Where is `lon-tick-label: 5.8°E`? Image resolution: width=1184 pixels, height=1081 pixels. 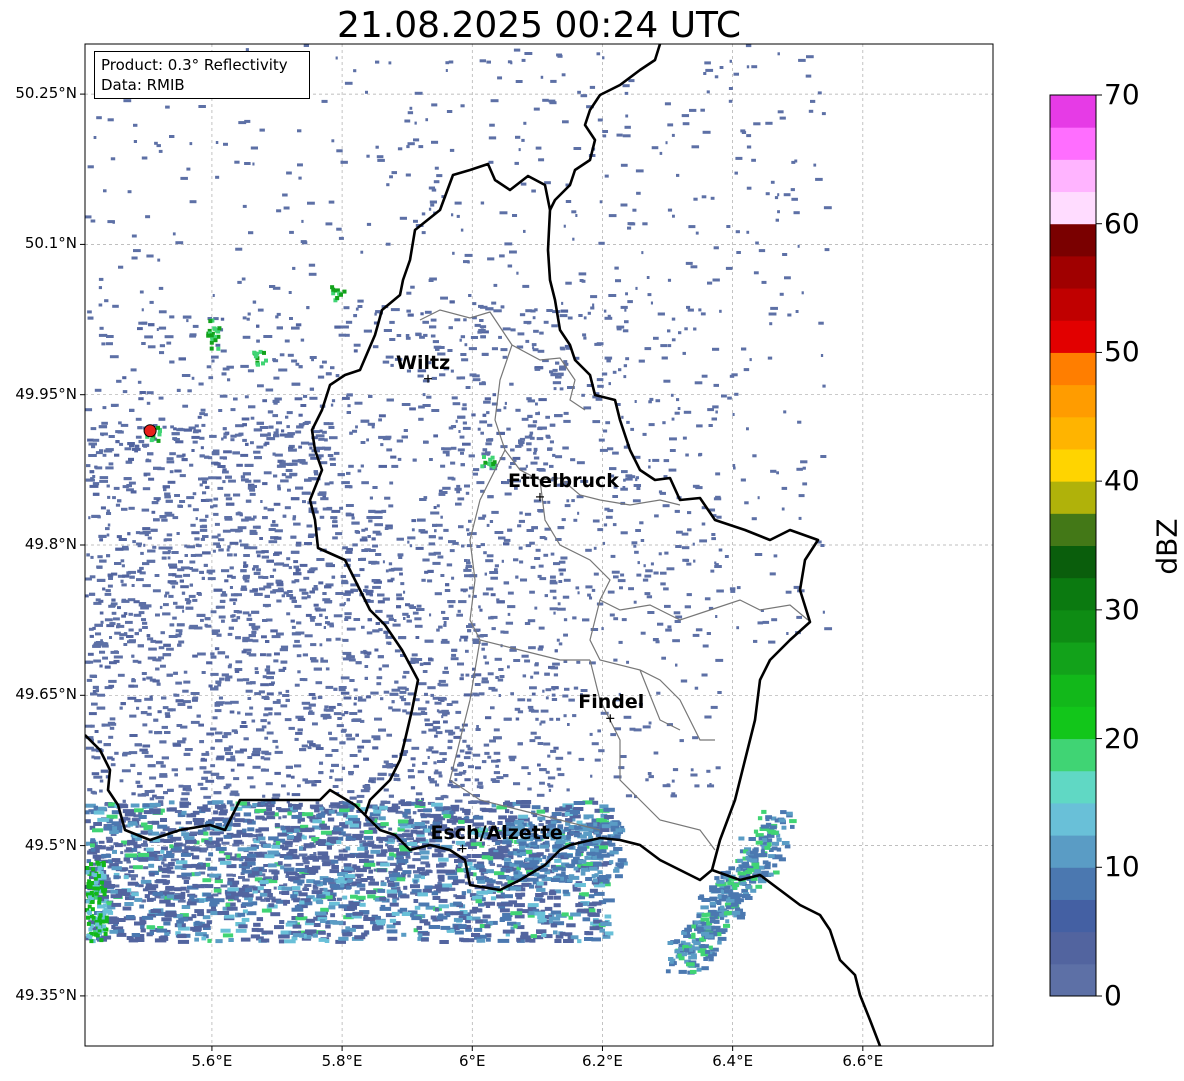
lon-tick-label: 5.8°E is located at coordinates (342, 1061).